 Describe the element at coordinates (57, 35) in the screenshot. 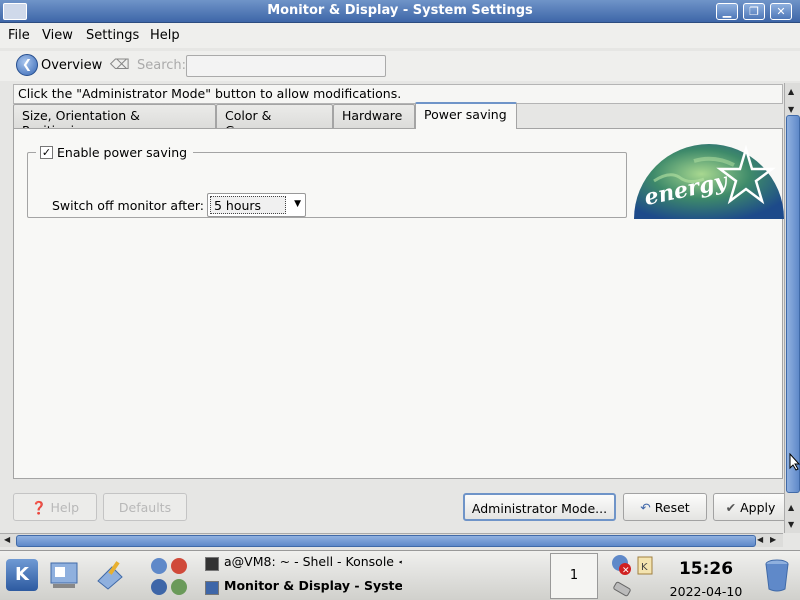

I see `menu-view: View` at that location.